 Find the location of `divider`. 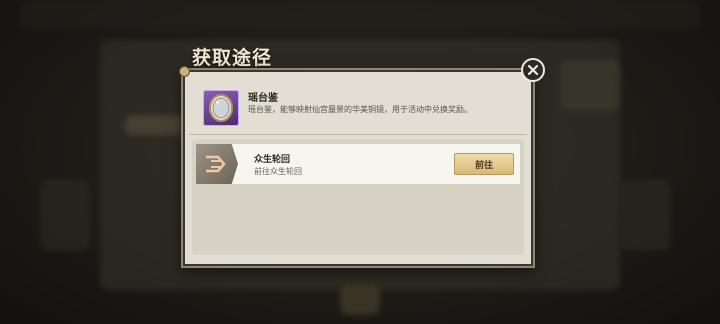

divider is located at coordinates (358, 134).